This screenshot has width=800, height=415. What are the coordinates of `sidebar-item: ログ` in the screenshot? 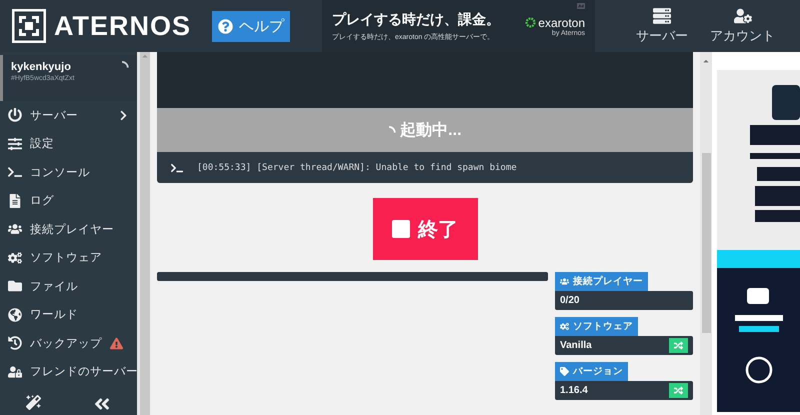 It's located at (68, 200).